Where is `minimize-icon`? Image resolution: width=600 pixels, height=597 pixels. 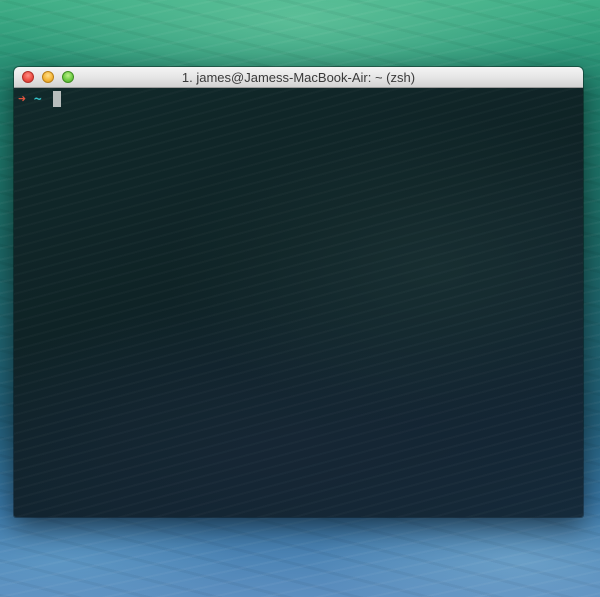 minimize-icon is located at coordinates (48, 77).